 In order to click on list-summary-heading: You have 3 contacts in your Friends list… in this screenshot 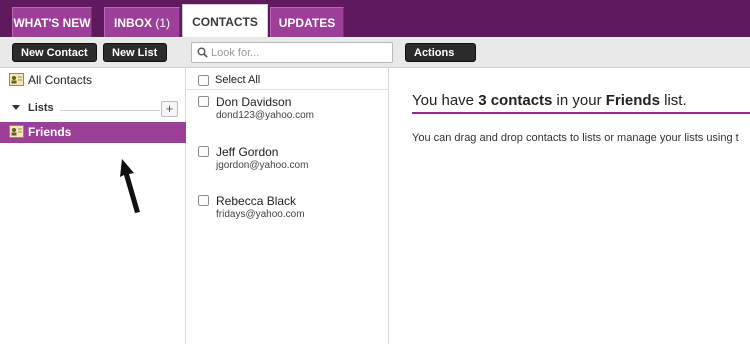, I will do `click(549, 100)`.